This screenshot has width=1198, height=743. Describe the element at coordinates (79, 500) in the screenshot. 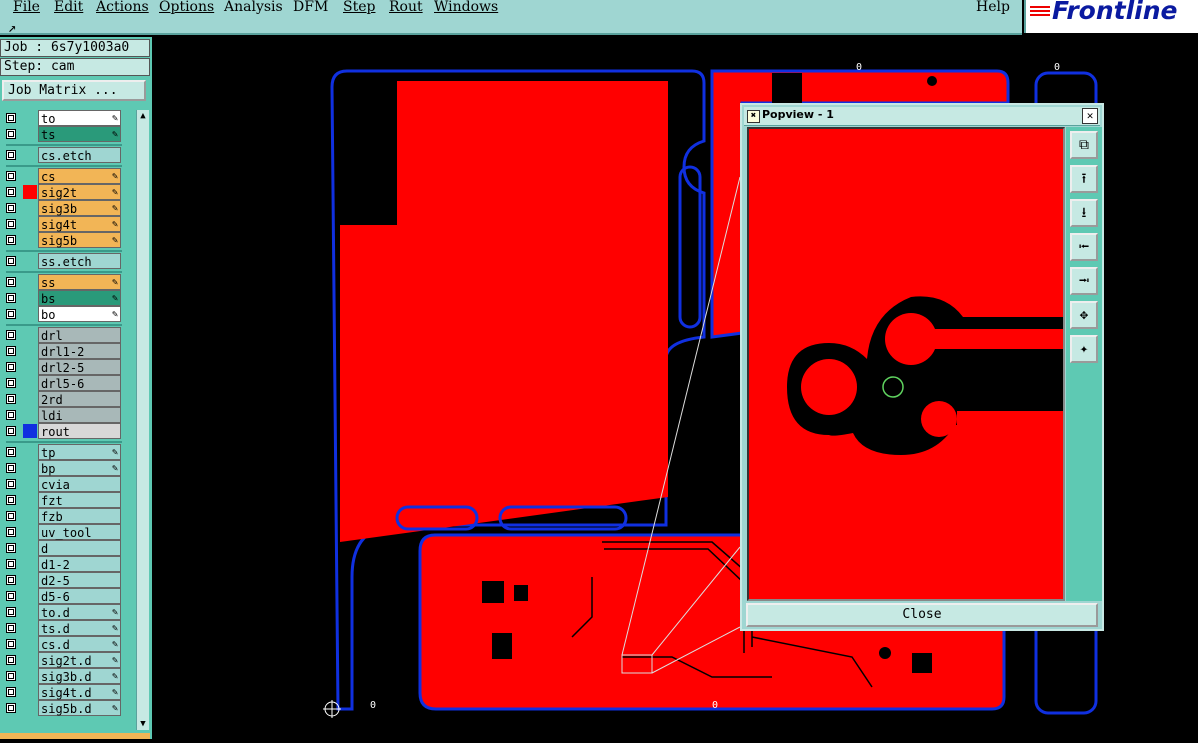

I see `layer-name: fzt` at that location.